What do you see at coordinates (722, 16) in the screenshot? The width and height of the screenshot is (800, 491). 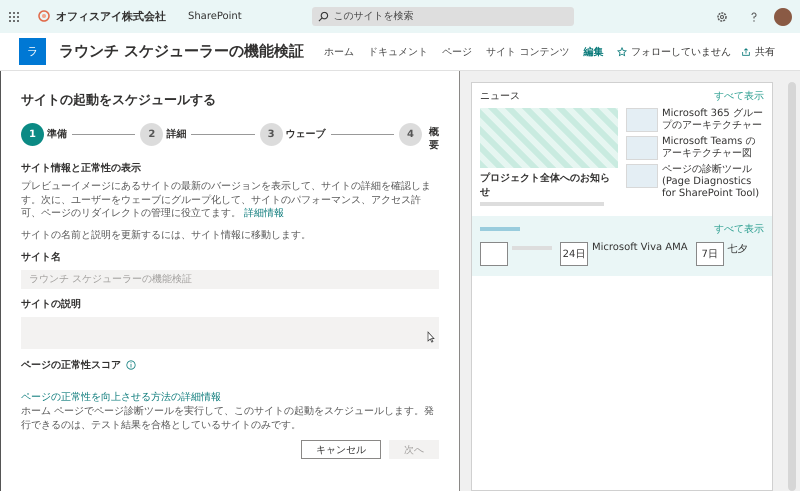 I see `settings-icon` at bounding box center [722, 16].